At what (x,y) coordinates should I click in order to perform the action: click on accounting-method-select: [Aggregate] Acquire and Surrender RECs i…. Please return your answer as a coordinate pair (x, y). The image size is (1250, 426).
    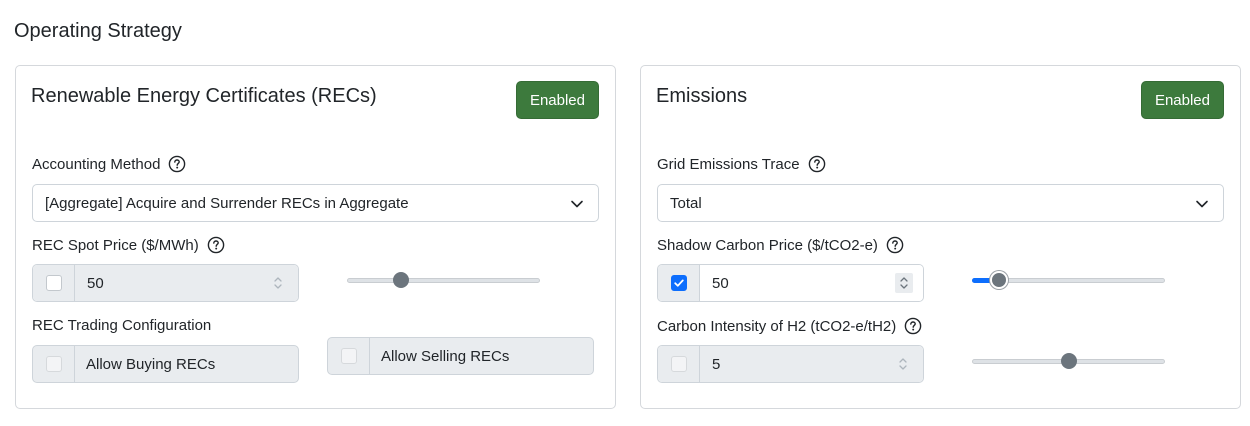
    Looking at the image, I should click on (315, 203).